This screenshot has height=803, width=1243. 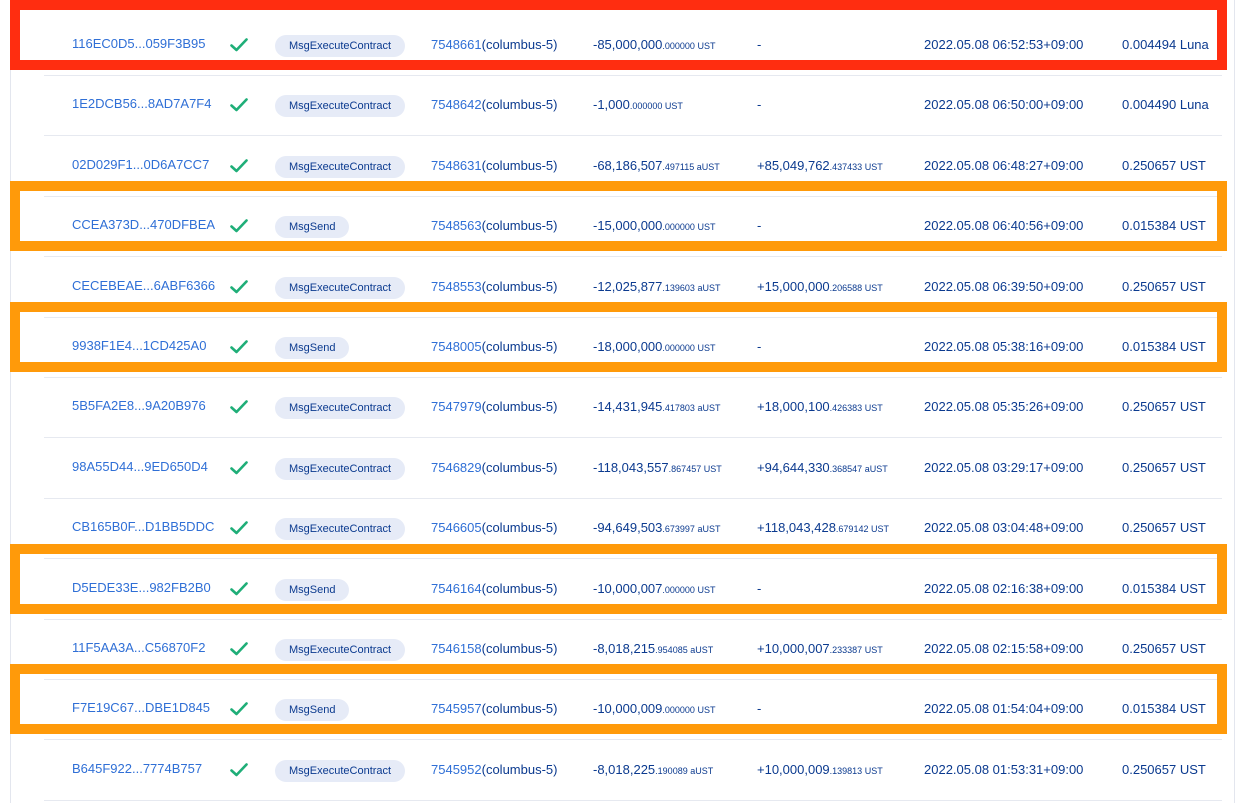 What do you see at coordinates (628, 286) in the screenshot?
I see `amount-out-main: -12,025,877` at bounding box center [628, 286].